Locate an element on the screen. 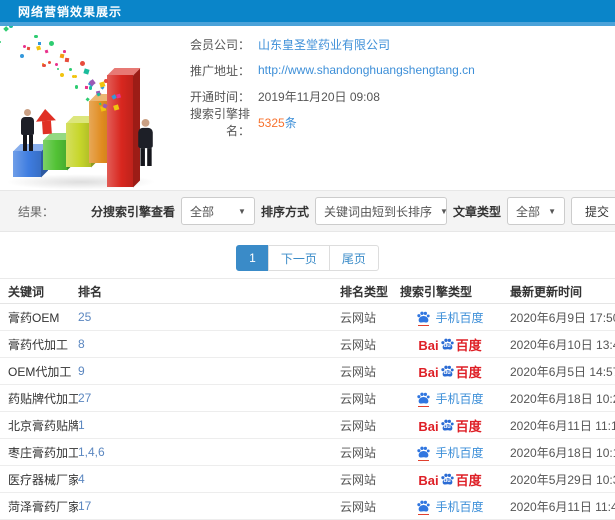 This screenshot has height=520, width=615. updated-cell: 2020年5月29日 10:32 is located at coordinates (557, 479).